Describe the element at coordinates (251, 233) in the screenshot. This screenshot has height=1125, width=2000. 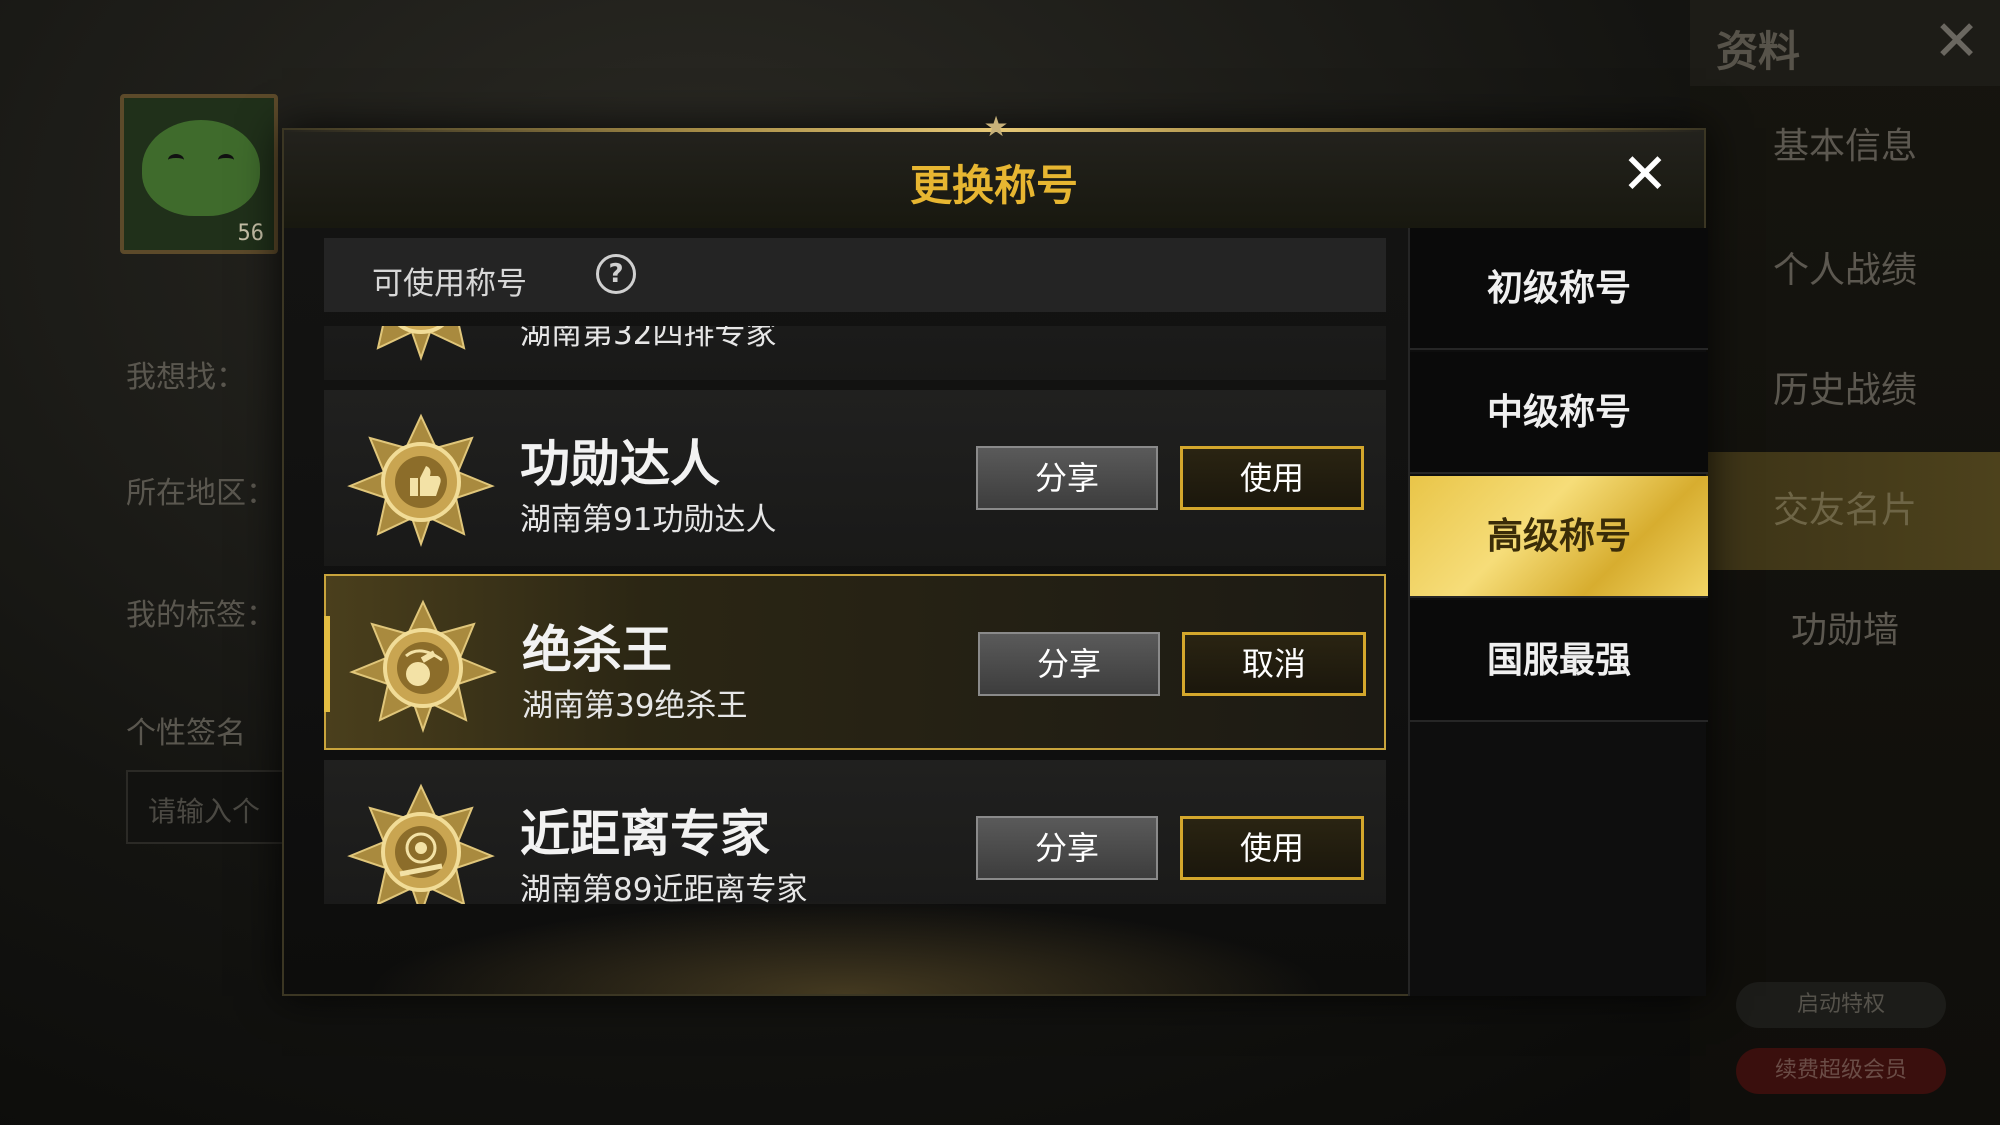
I see `avatar-level: 56` at that location.